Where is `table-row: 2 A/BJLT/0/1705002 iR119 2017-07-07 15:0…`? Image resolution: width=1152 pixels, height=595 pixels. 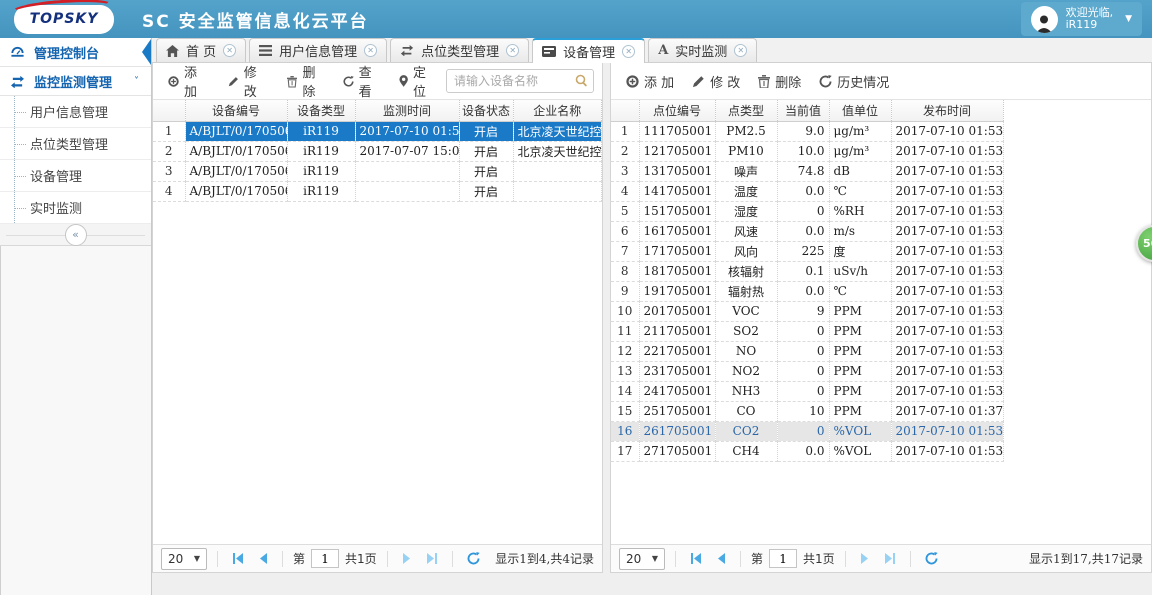 table-row: 2 A/BJLT/0/1705002 iR119 2017-07-07 15:0… is located at coordinates (377, 151).